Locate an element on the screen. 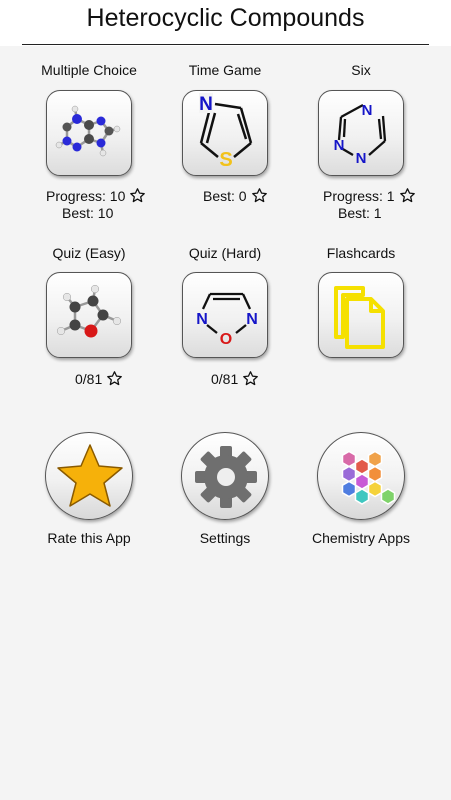 The width and height of the screenshot is (451, 800). six-label: Six is located at coordinates (361, 70).